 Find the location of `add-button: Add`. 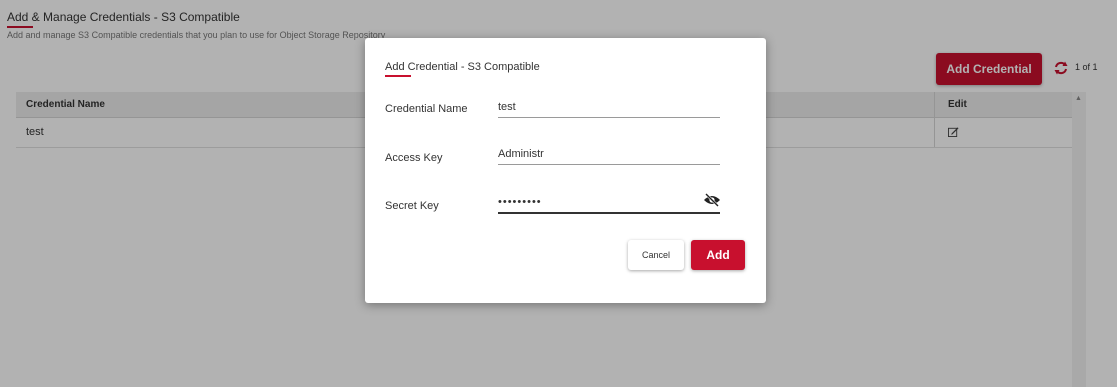

add-button: Add is located at coordinates (718, 255).